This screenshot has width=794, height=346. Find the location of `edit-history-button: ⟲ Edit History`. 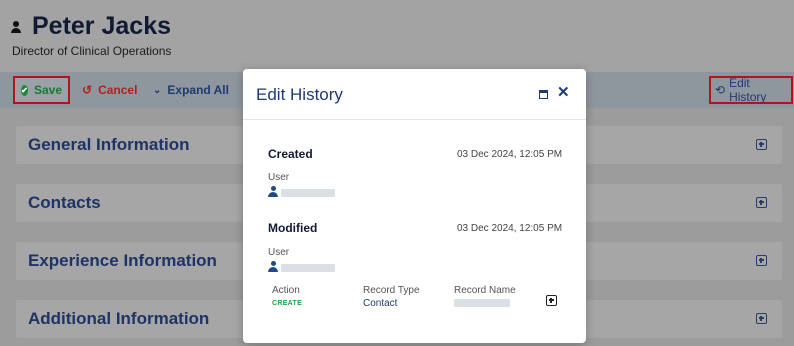

edit-history-button: ⟲ Edit History is located at coordinates (751, 90).